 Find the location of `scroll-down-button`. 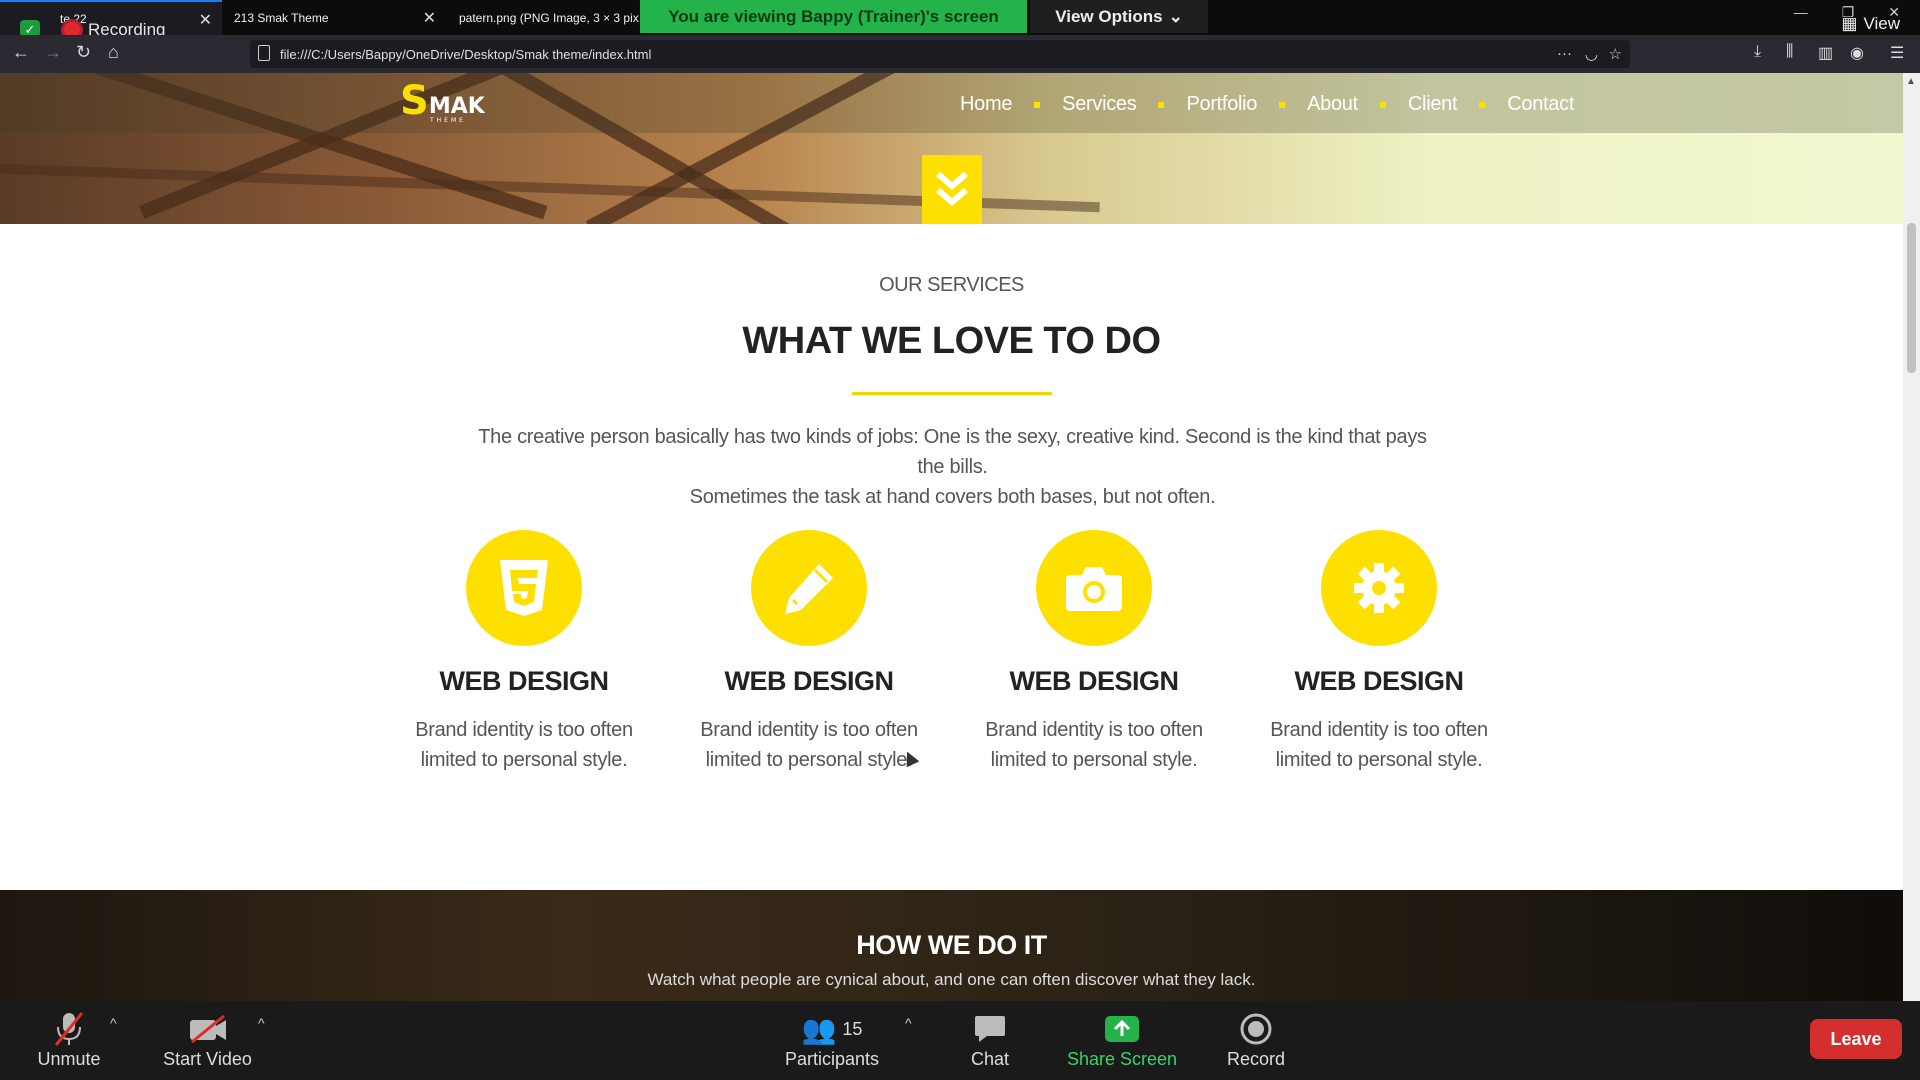

scroll-down-button is located at coordinates (952, 189).